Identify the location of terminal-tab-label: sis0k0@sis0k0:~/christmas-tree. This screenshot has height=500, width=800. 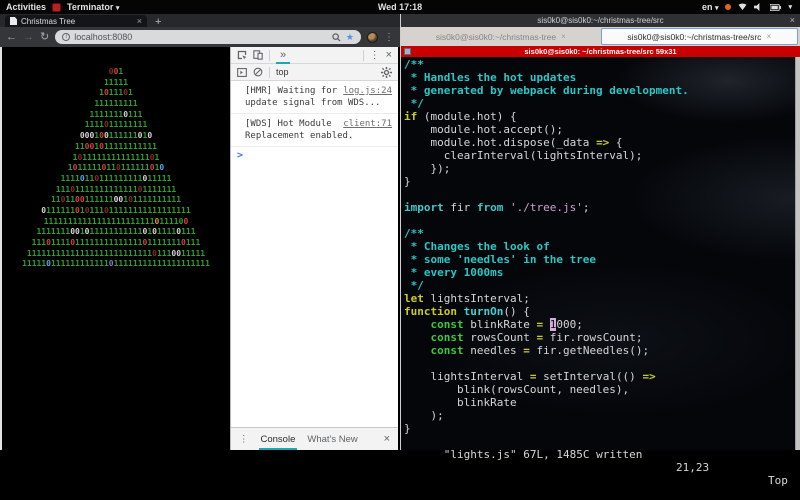
(496, 36).